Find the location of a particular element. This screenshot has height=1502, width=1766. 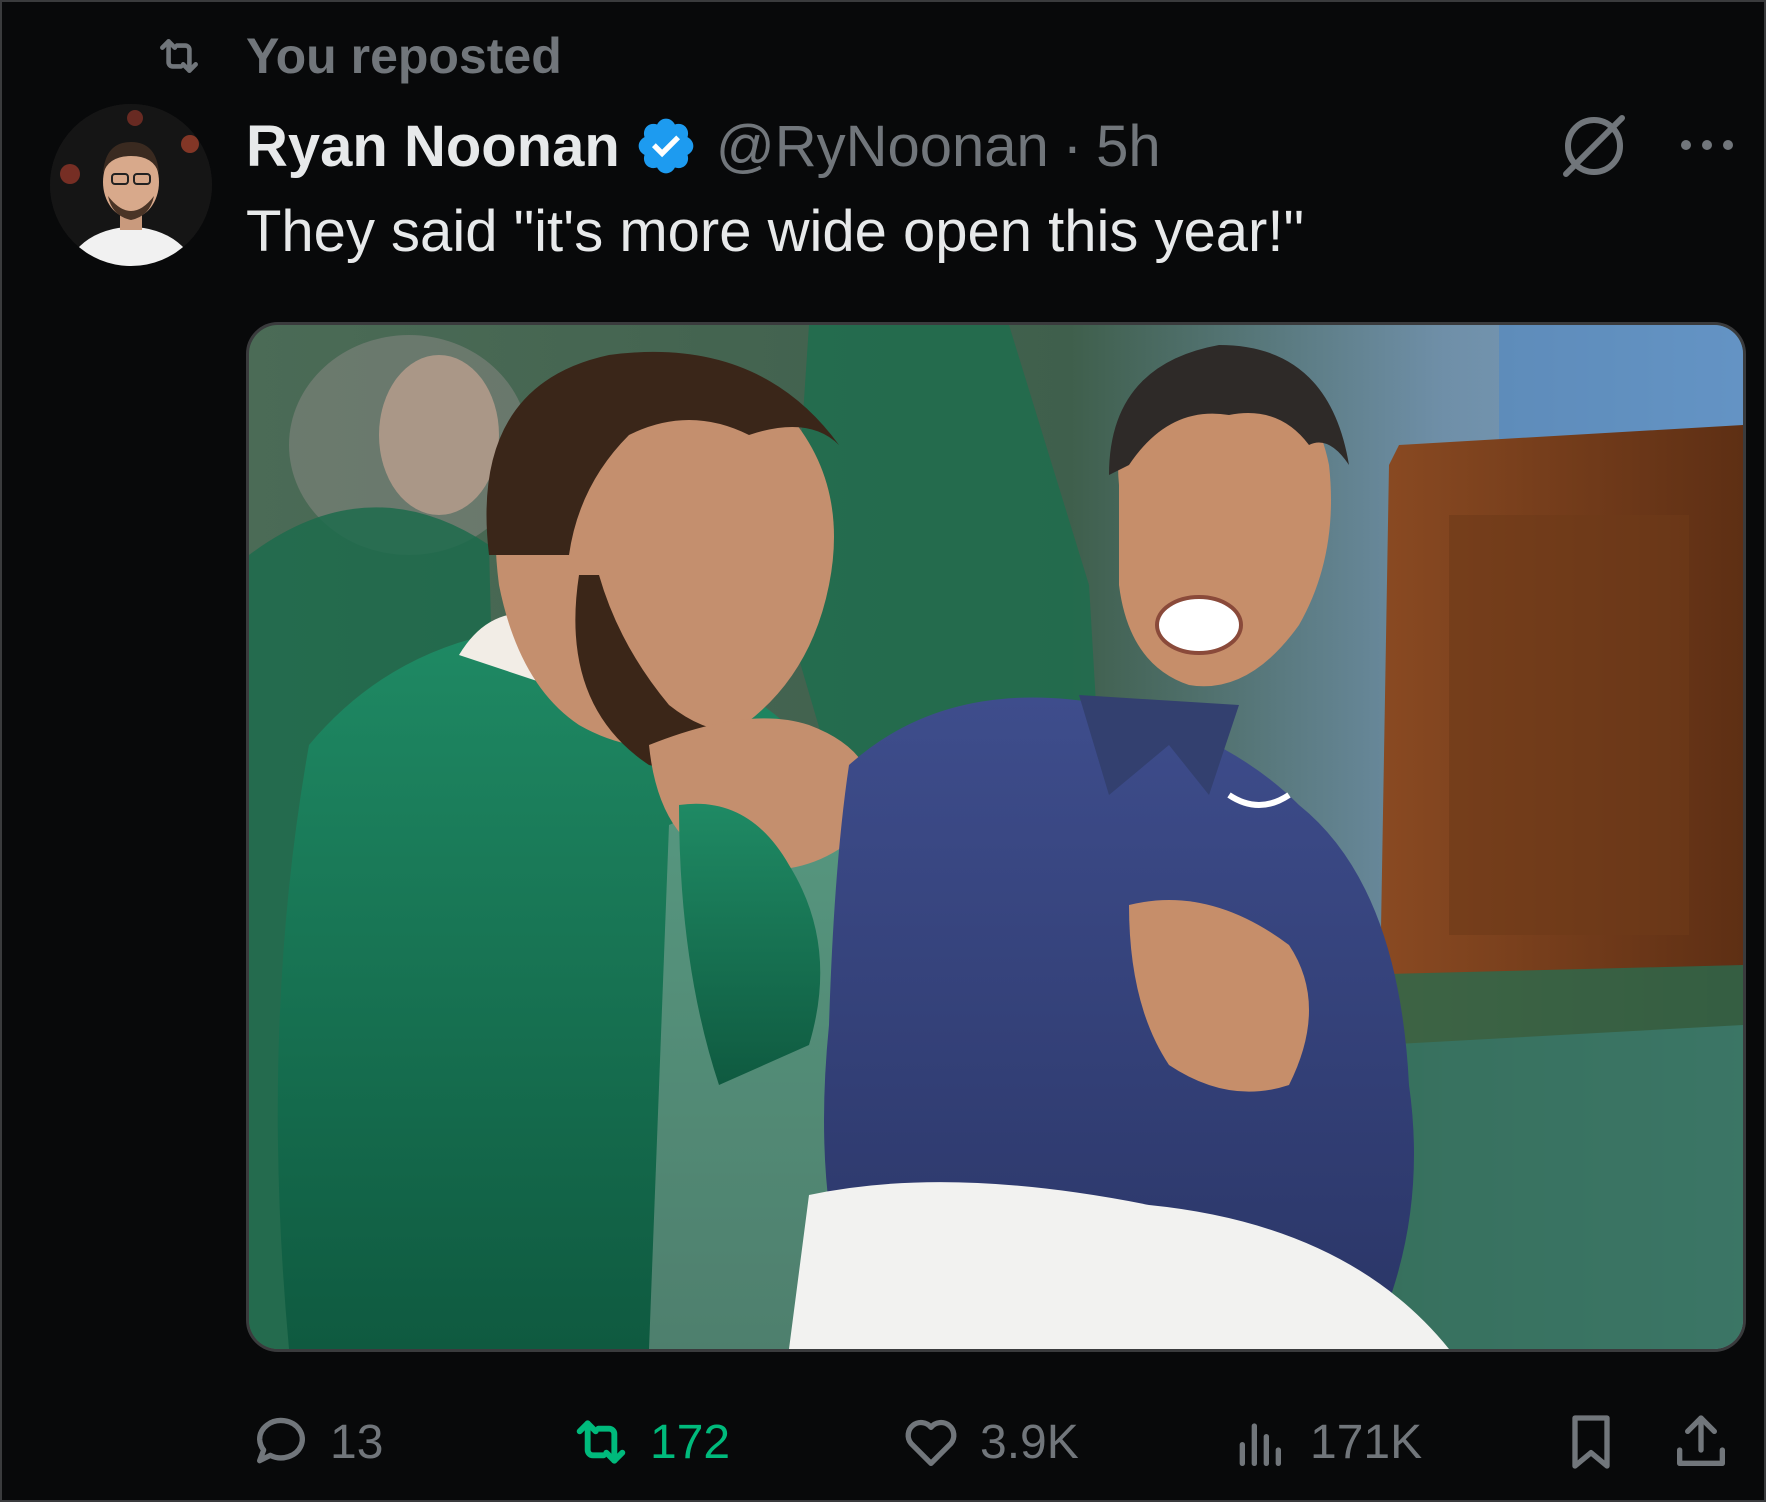

share-button is located at coordinates (1708, 1442).